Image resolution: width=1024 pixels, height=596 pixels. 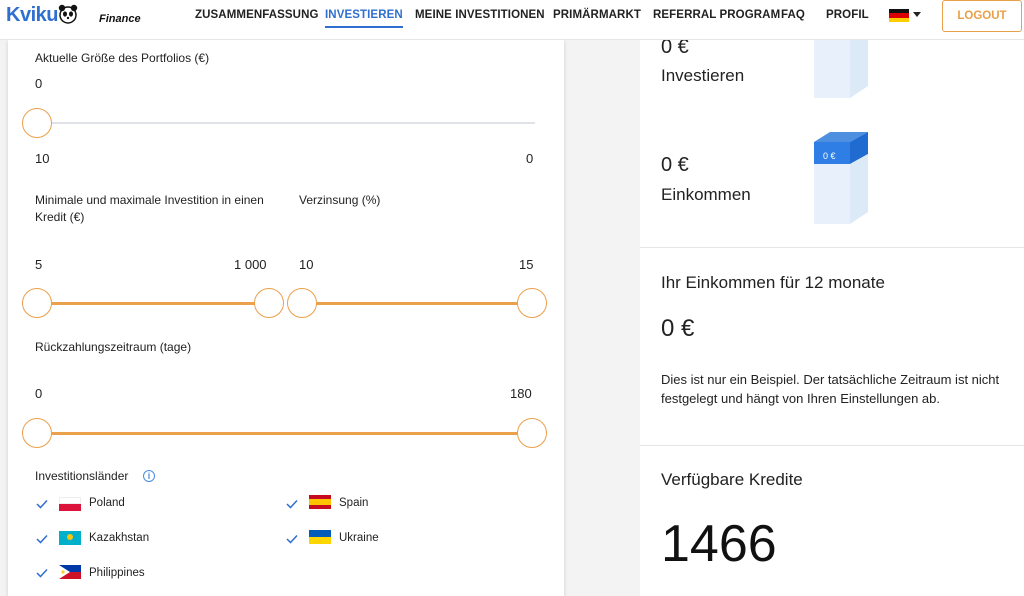 What do you see at coordinates (532, 433) in the screenshot?
I see `repayment-max-handle` at bounding box center [532, 433].